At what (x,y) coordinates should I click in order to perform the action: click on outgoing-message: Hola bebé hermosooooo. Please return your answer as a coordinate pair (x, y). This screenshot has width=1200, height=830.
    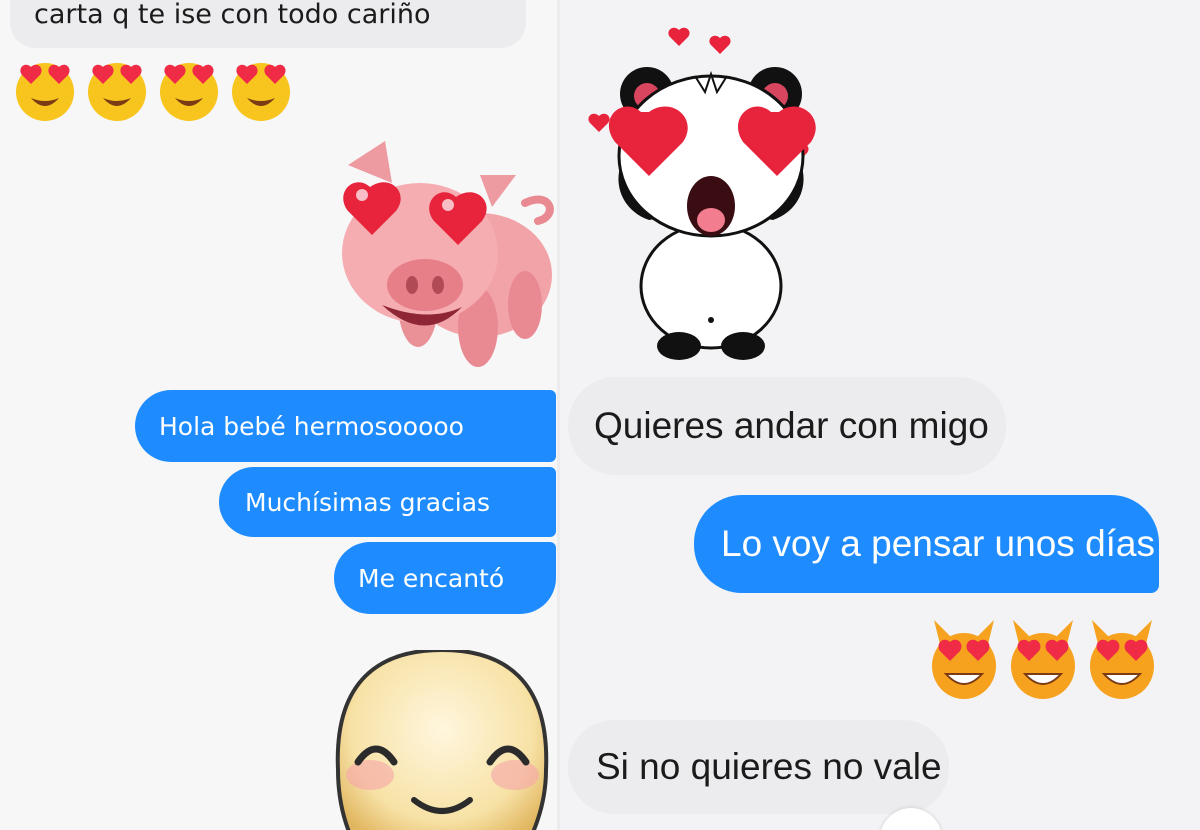
    Looking at the image, I should click on (345, 426).